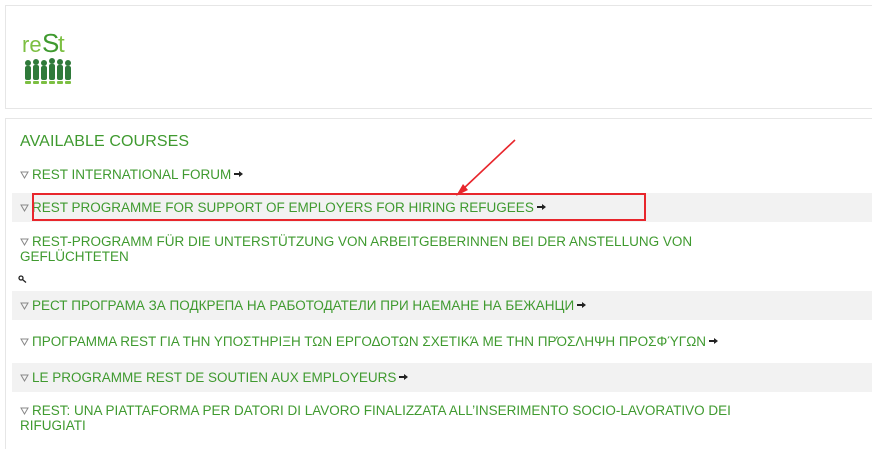 The height and width of the screenshot is (449, 872). Describe the element at coordinates (442, 175) in the screenshot. I see `course-row: REST INTERNATIONAL FORUM` at that location.